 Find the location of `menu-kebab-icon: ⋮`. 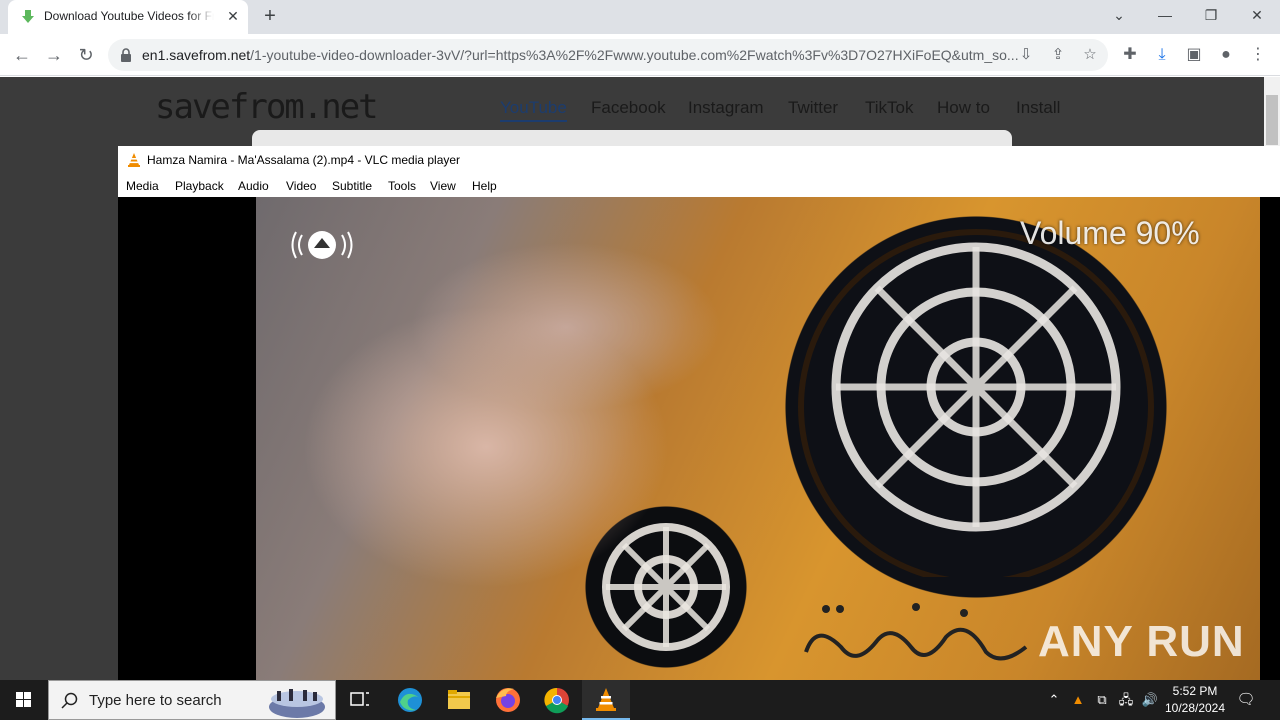

menu-kebab-icon: ⋮ is located at coordinates (1258, 55).